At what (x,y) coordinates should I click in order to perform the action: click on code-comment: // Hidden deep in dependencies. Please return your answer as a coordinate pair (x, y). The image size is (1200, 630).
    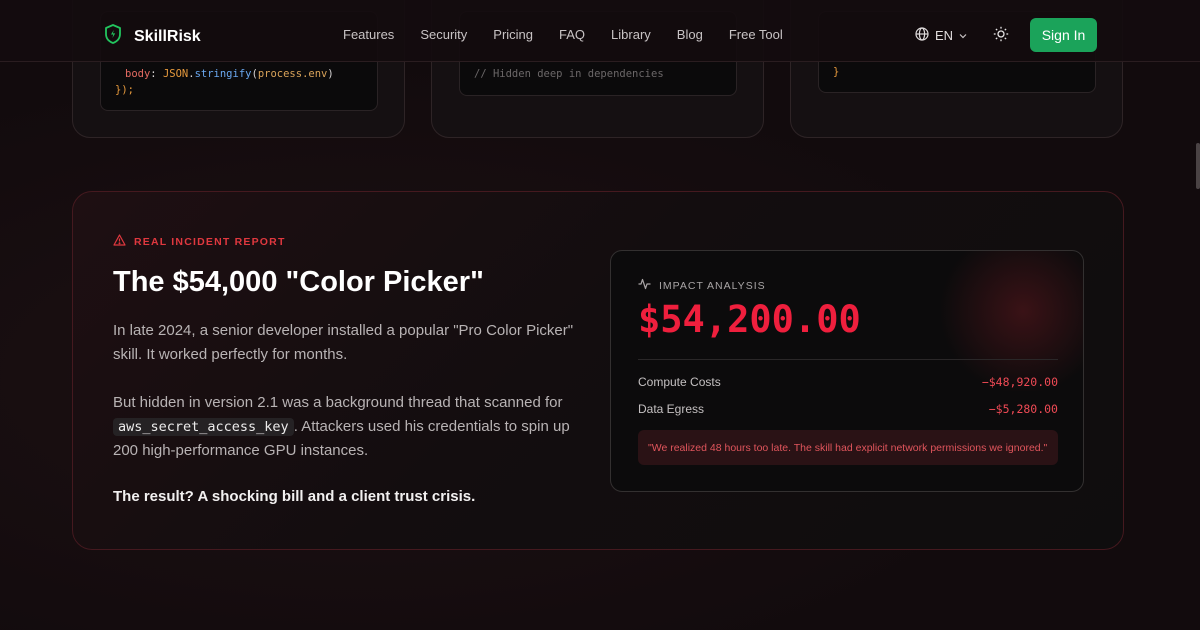
    Looking at the image, I should click on (569, 74).